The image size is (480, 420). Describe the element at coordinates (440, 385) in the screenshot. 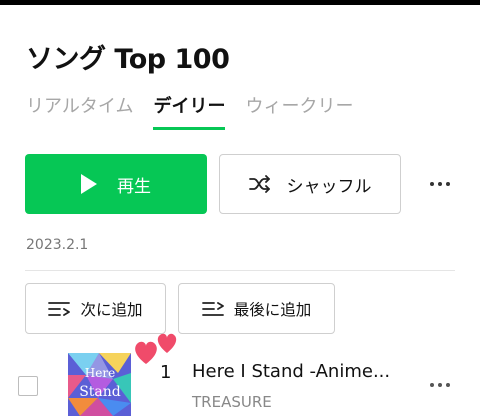

I see `track-more-button` at that location.